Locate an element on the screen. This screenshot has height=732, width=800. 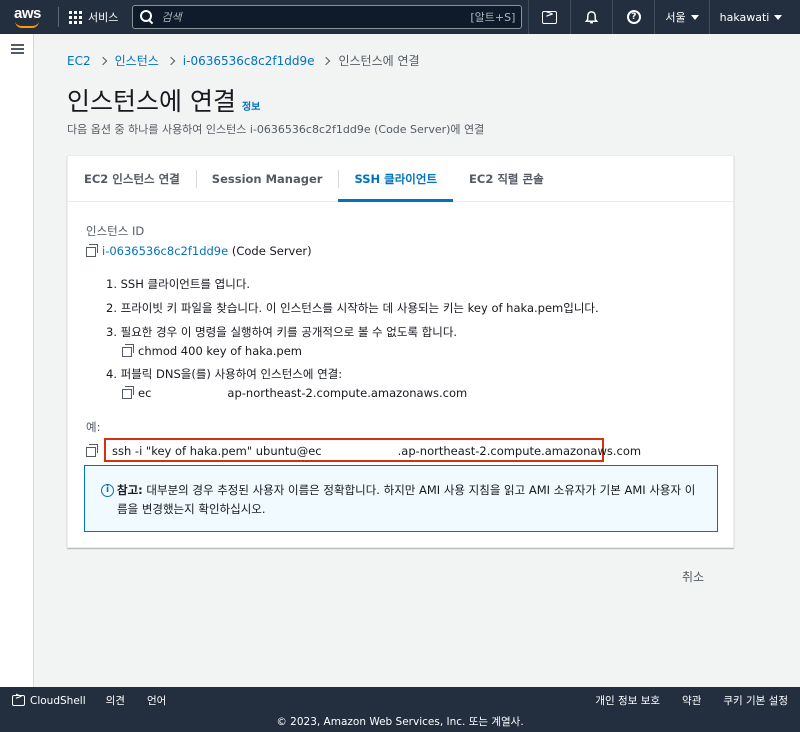
services-label: 서비스 is located at coordinates (103, 17).